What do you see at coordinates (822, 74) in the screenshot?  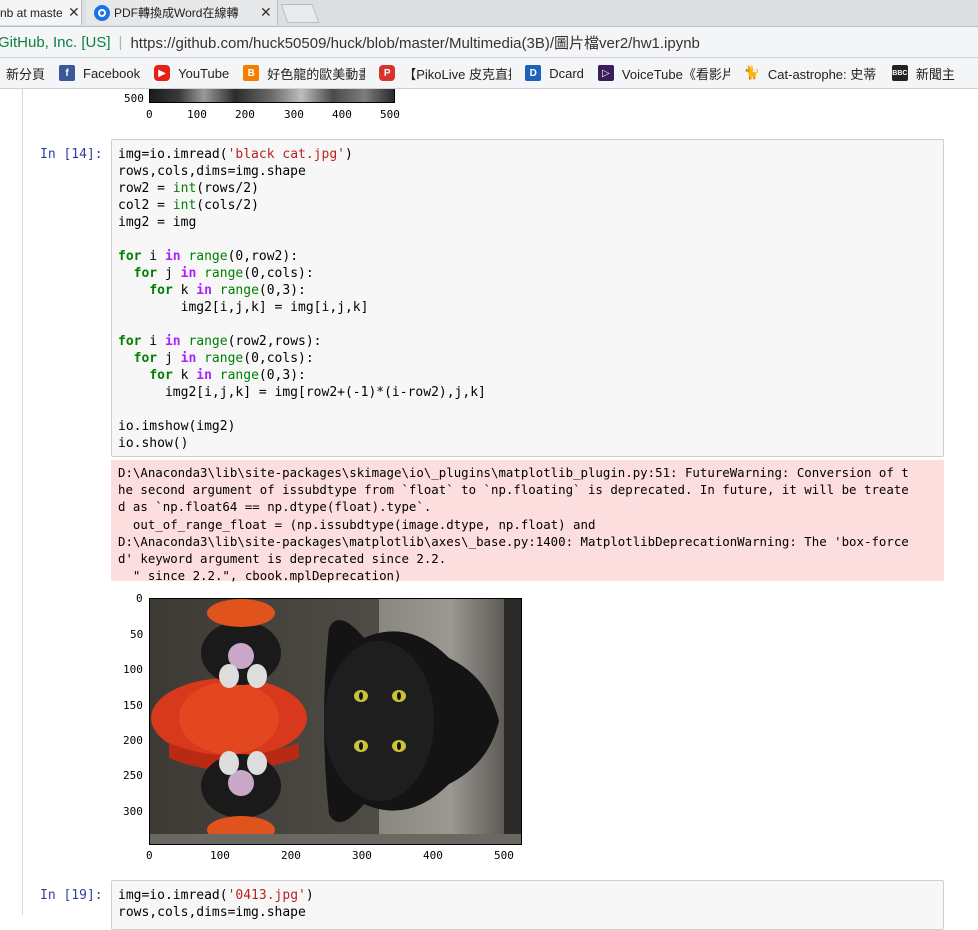 I see `bookmark-label: Cat-astrophe: 史蒂` at bounding box center [822, 74].